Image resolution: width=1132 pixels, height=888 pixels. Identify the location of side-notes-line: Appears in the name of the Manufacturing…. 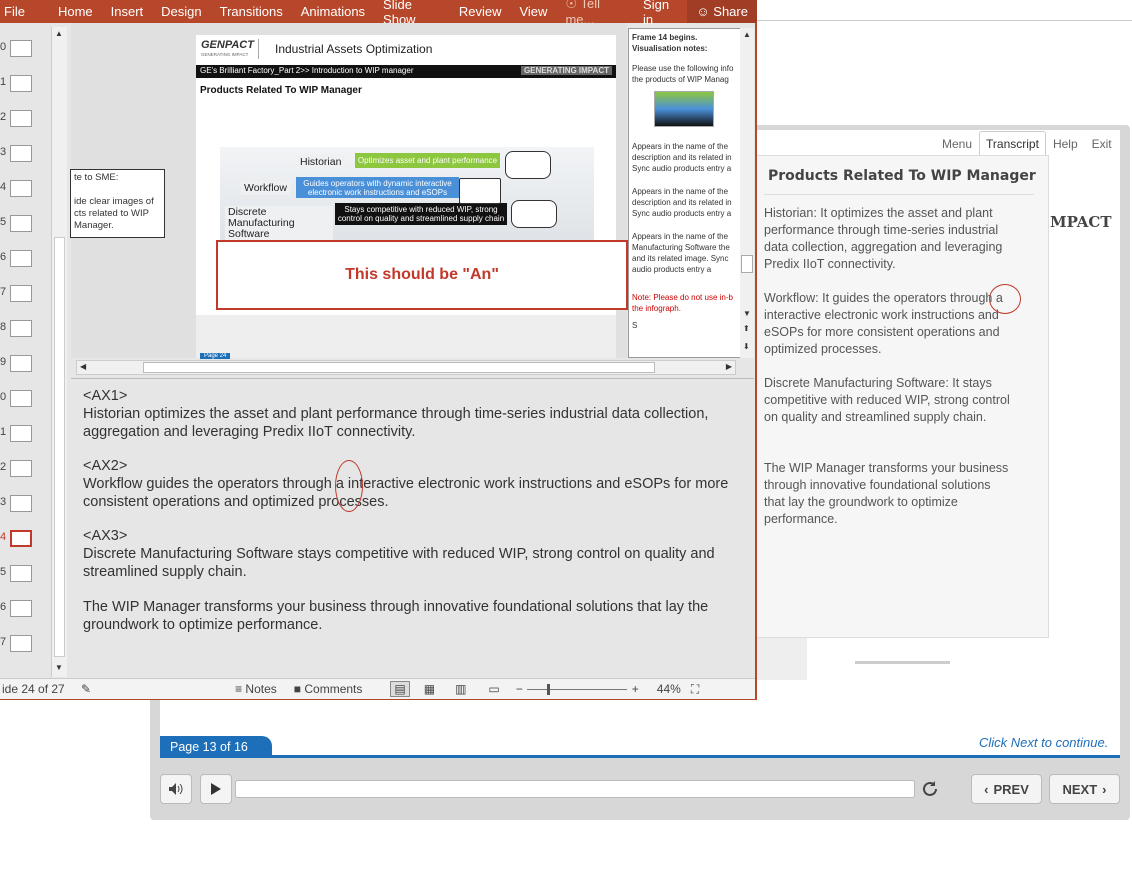
(681, 253).